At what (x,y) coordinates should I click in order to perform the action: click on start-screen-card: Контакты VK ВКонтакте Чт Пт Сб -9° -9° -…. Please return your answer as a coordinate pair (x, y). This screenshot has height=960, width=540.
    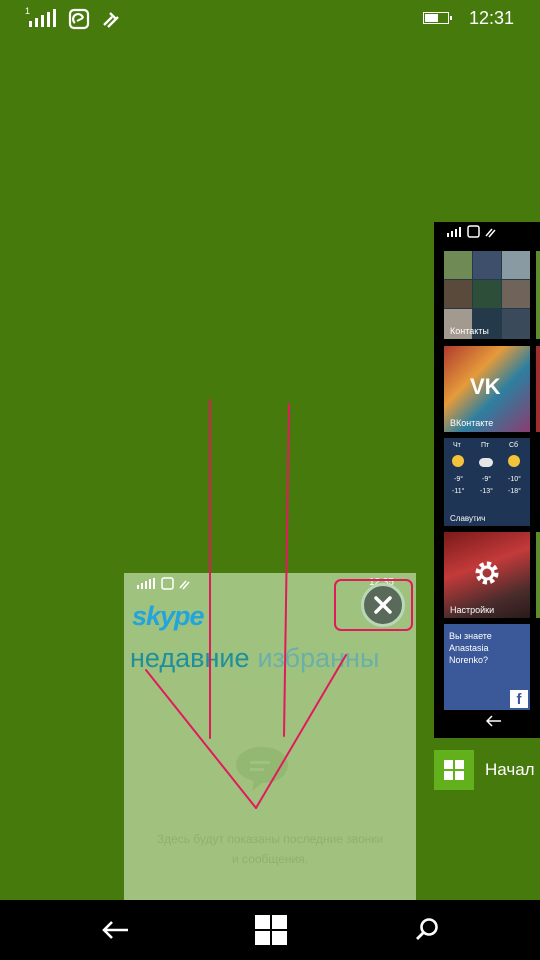
    Looking at the image, I should click on (487, 480).